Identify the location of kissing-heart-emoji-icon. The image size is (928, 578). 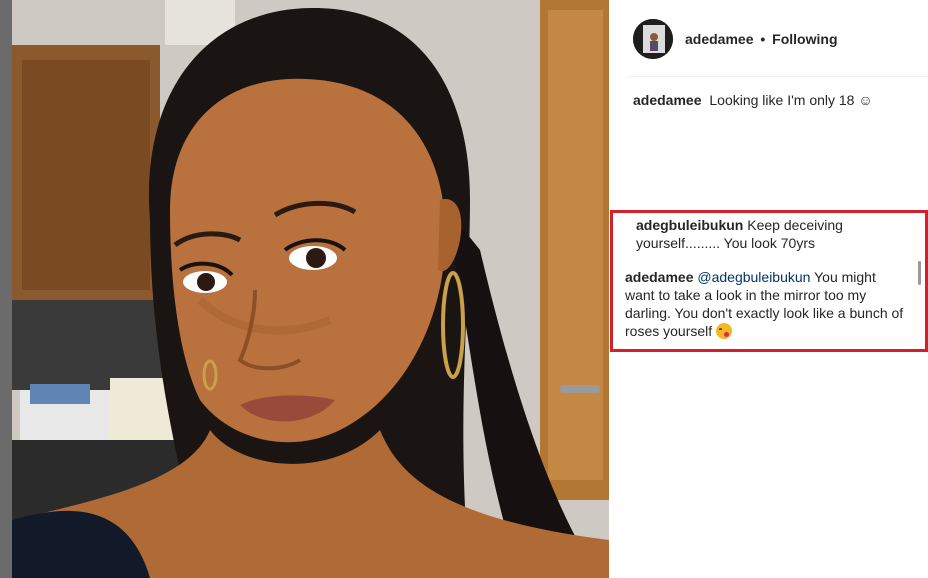
(724, 331).